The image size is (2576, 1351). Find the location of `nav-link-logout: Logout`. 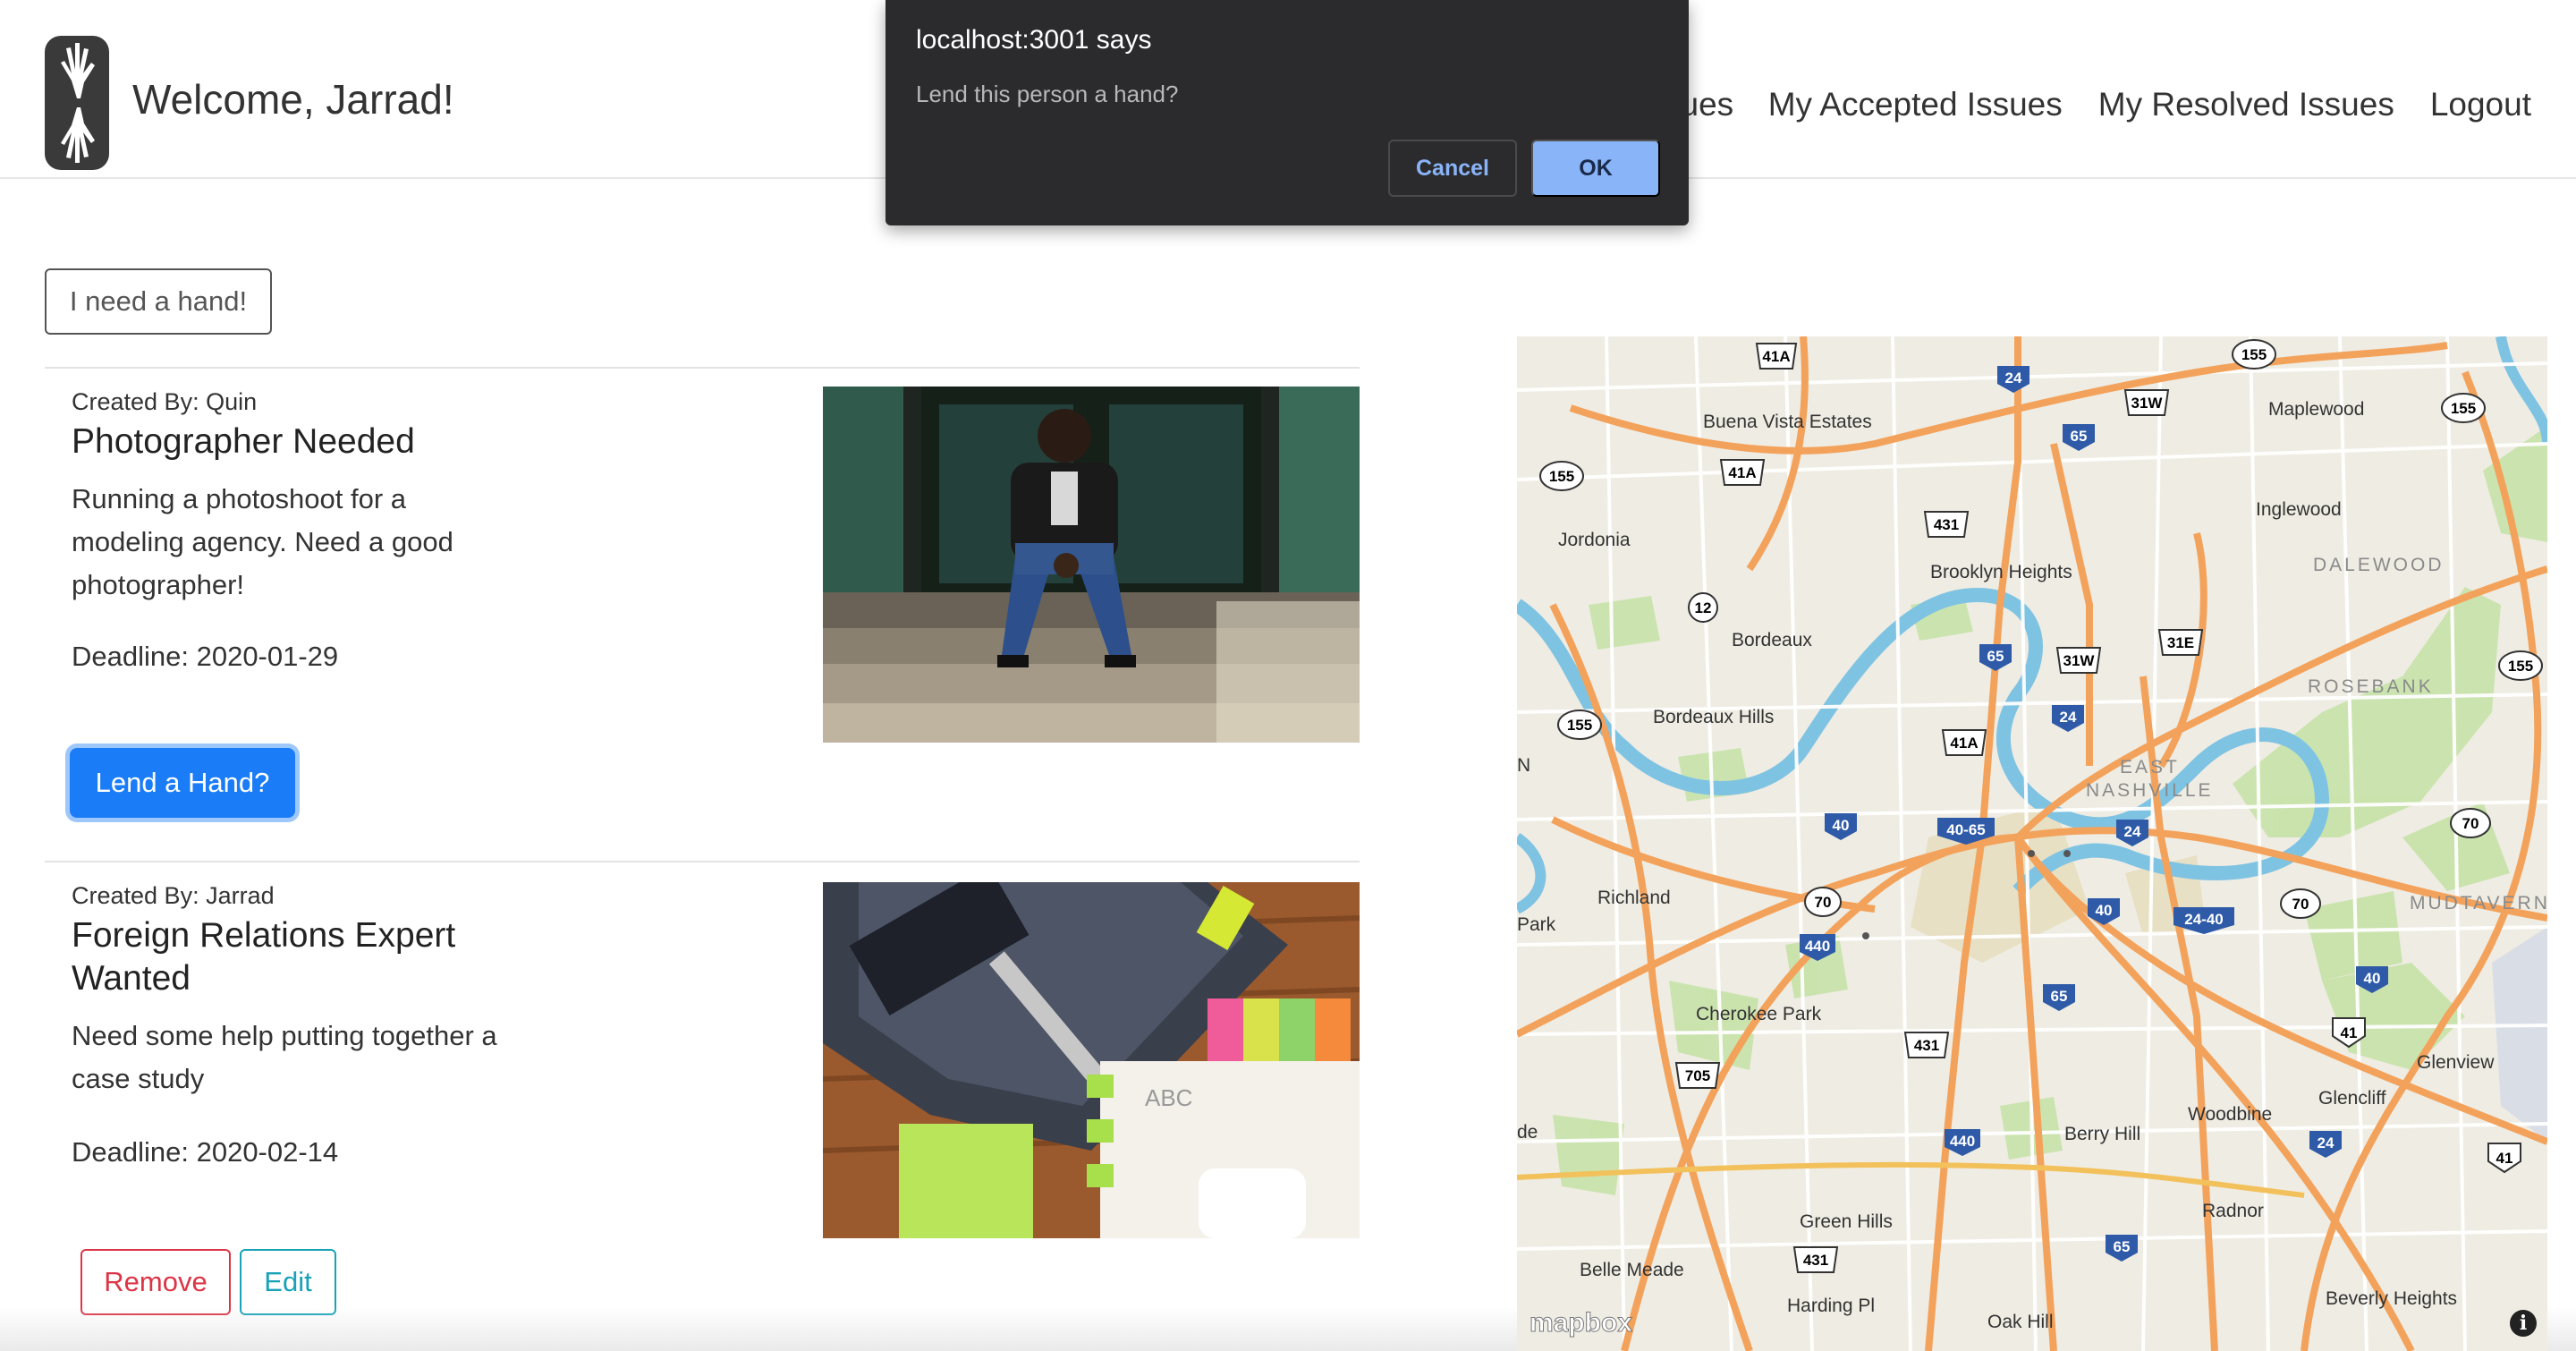

nav-link-logout: Logout is located at coordinates (2480, 104).